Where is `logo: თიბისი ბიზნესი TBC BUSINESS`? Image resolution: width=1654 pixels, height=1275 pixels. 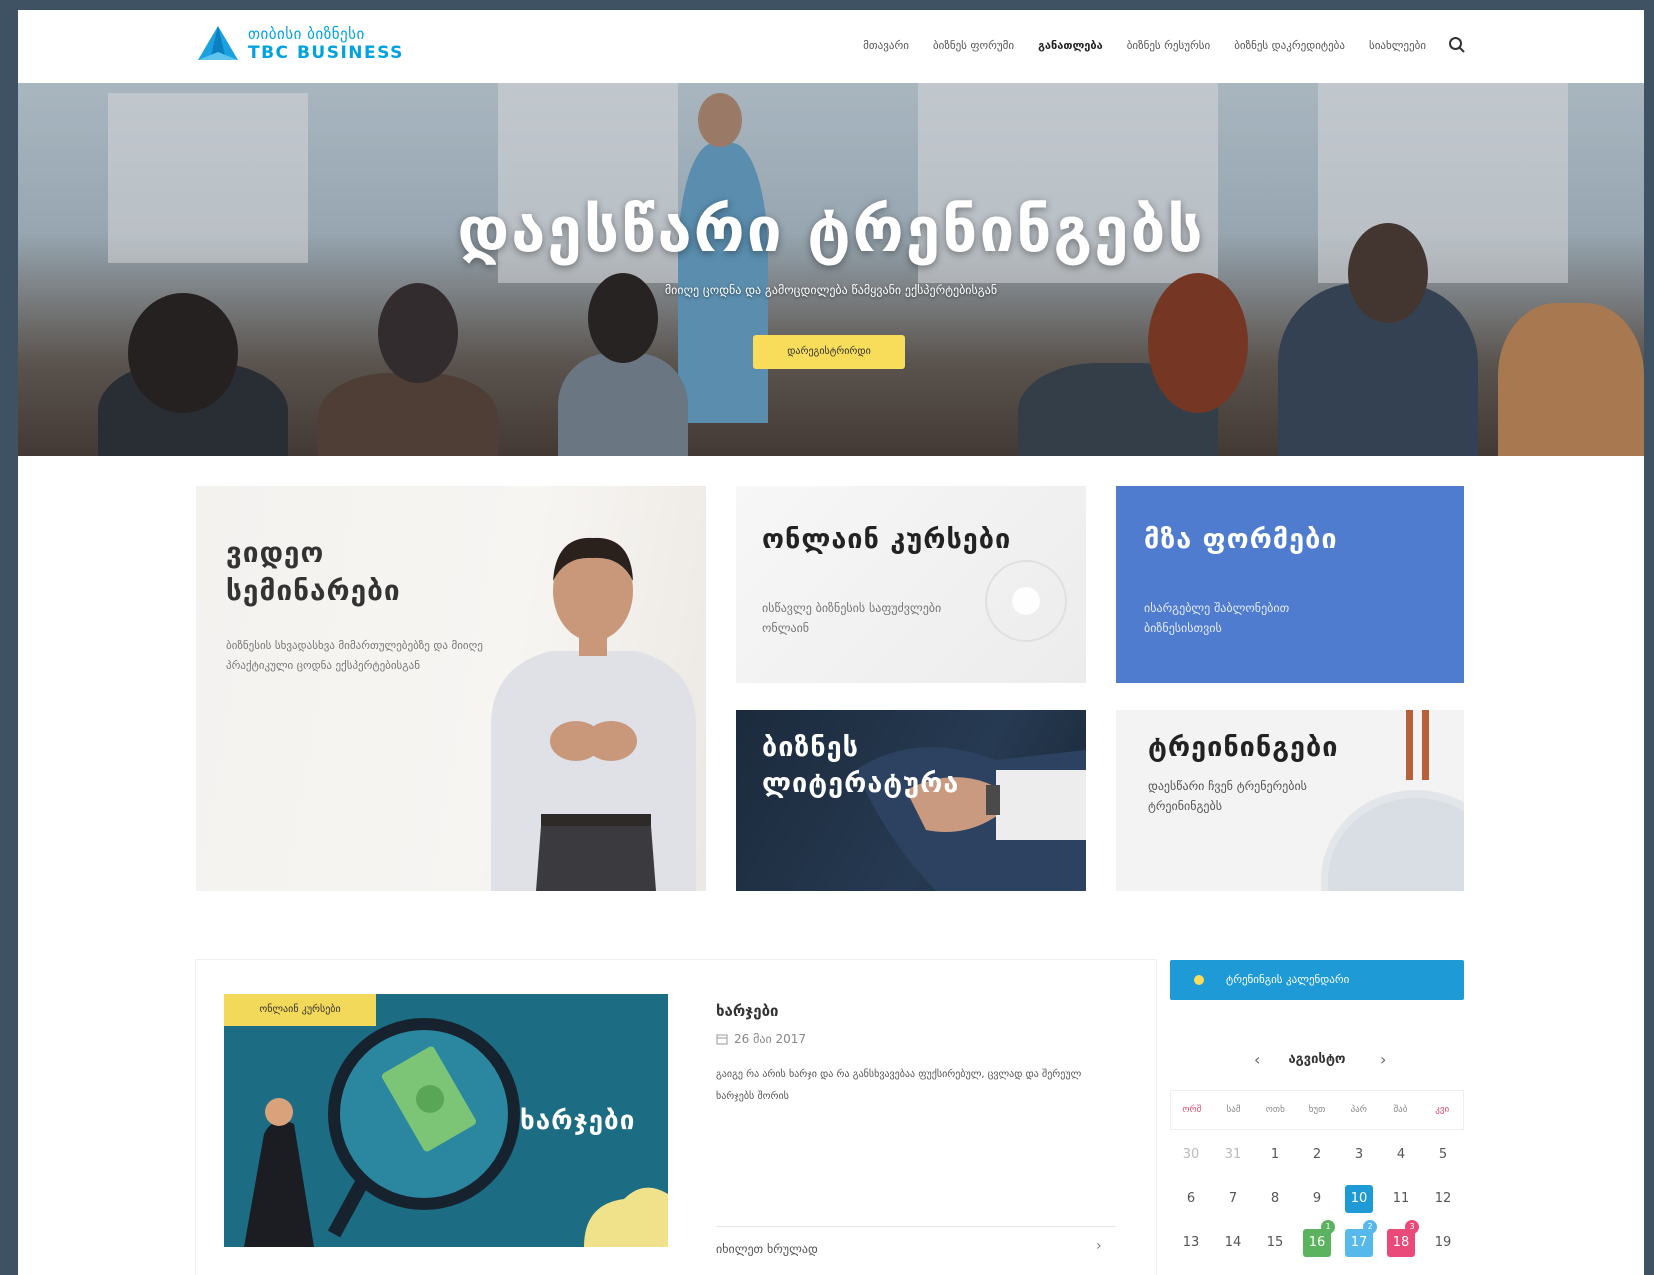 logo: თიბისი ბიზნესი TBC BUSINESS is located at coordinates (300, 44).